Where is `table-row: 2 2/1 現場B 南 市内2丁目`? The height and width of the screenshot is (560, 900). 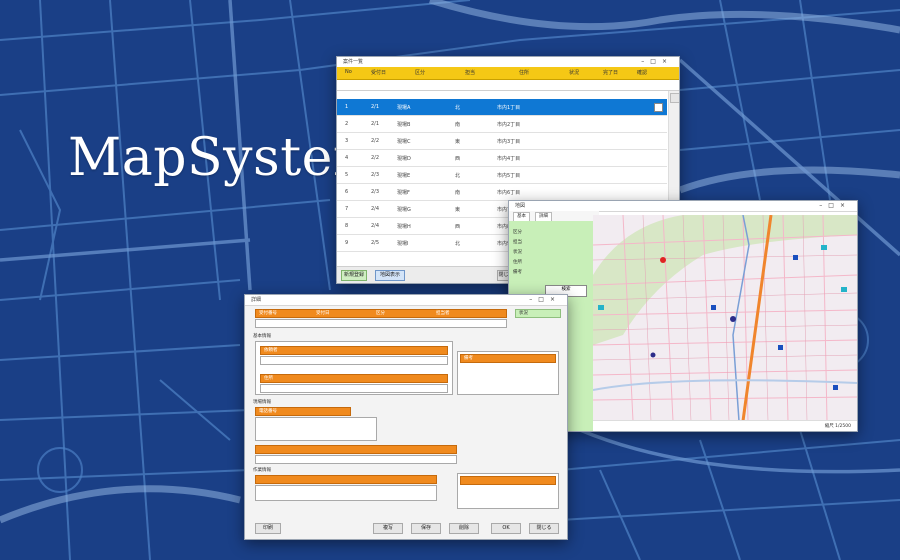
table-row: 2 2/1 現場B 南 市内2丁目 is located at coordinates (502, 124).